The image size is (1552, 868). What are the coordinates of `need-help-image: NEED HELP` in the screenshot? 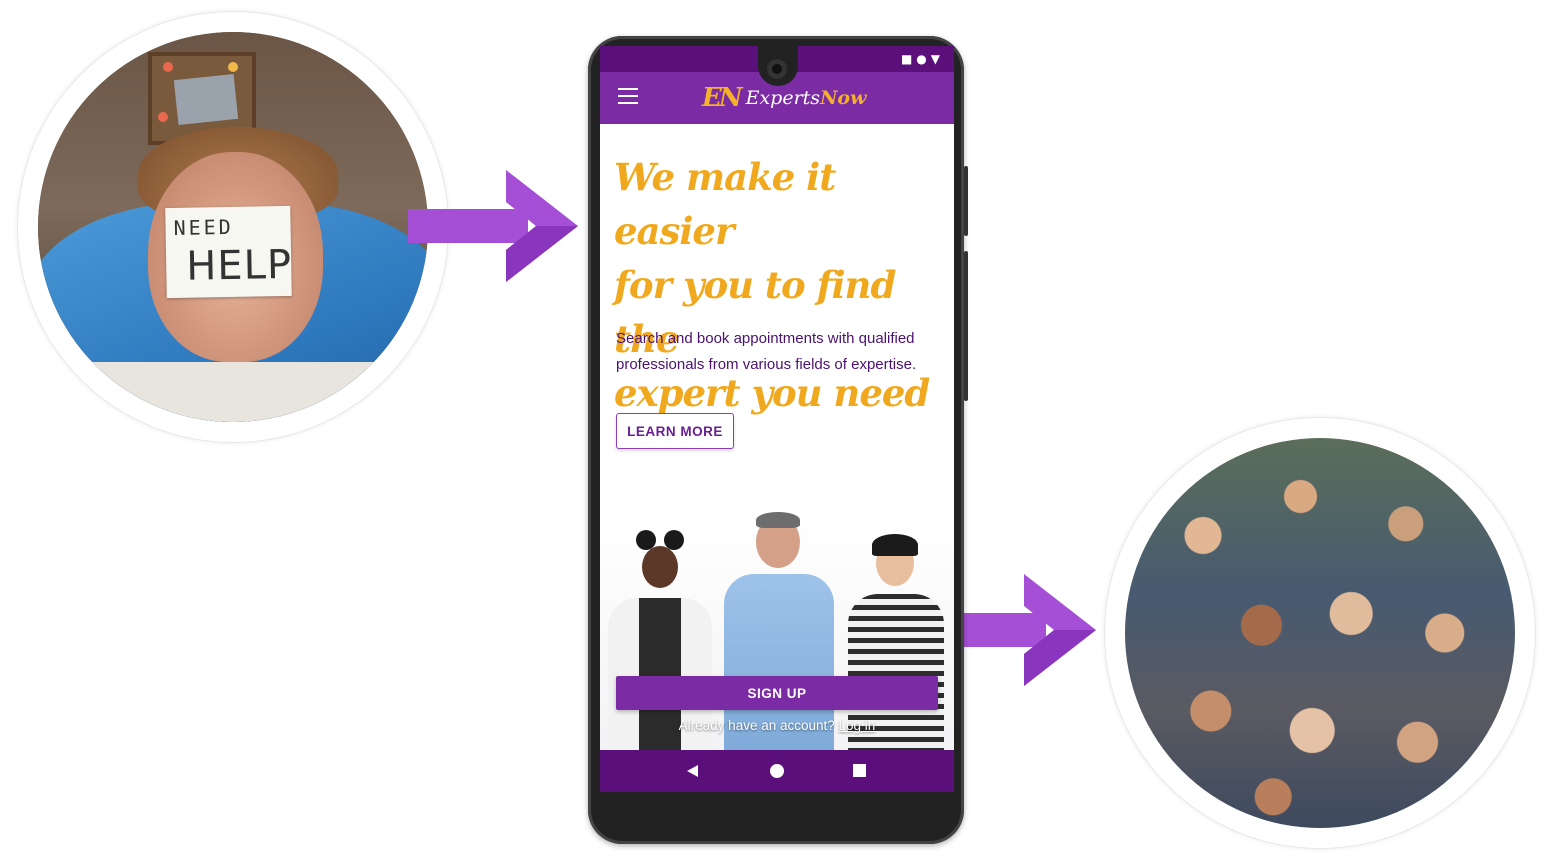 It's located at (233, 227).